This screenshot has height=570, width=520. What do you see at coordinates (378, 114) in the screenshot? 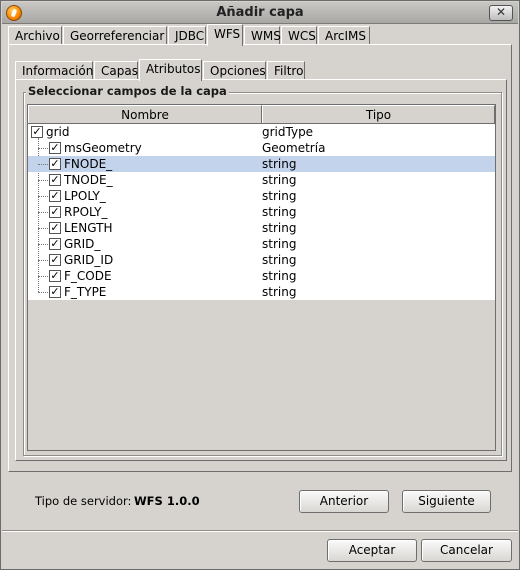
I see `column-header-tipo: Tipo` at bounding box center [378, 114].